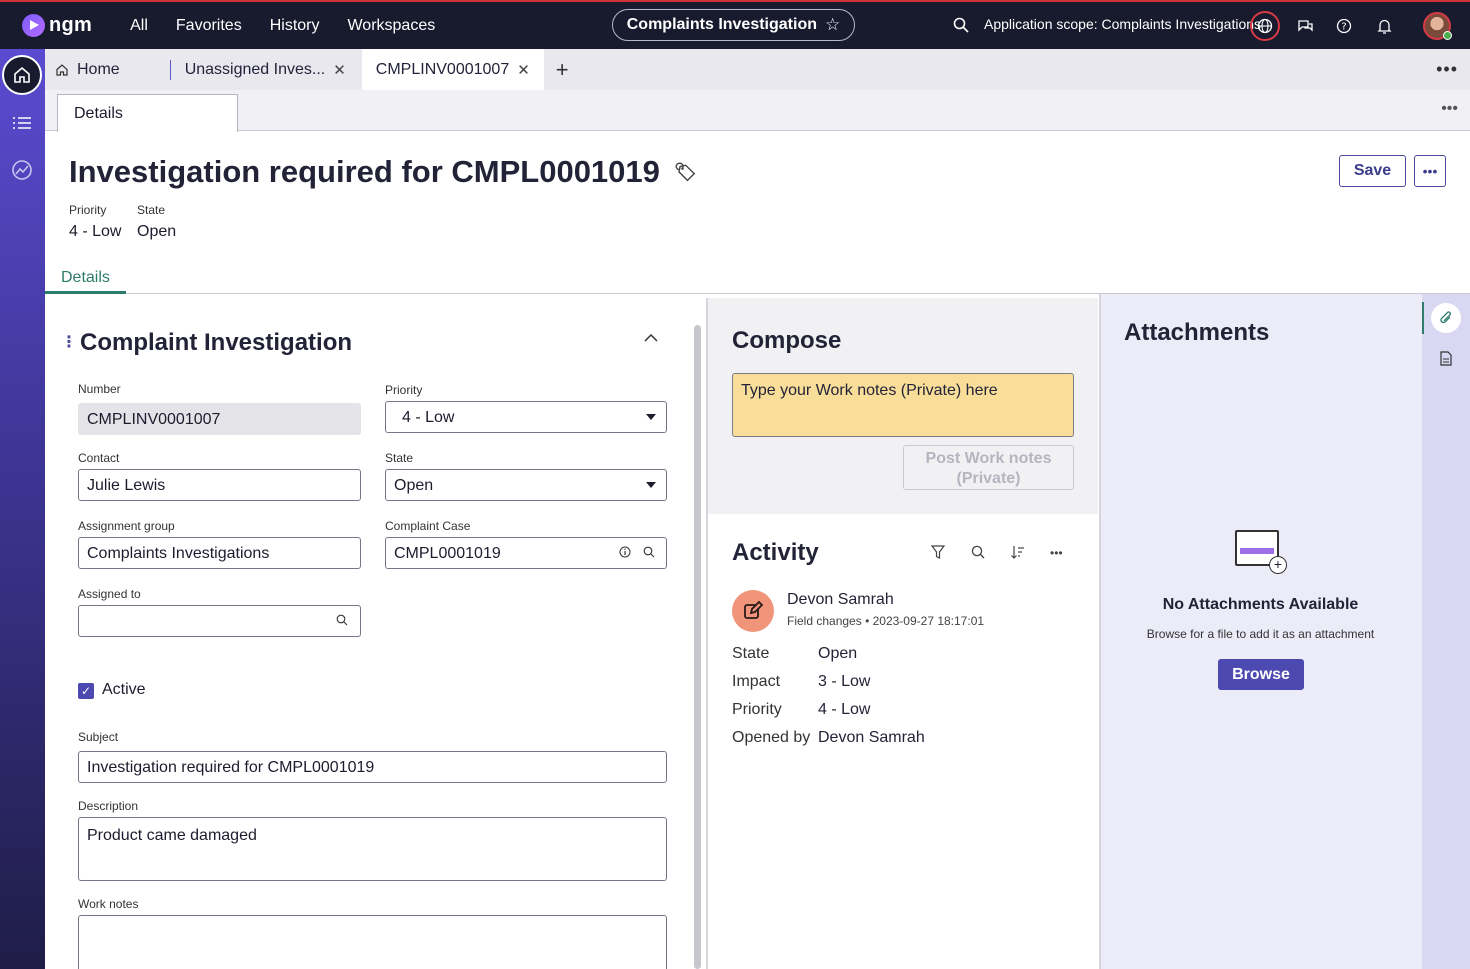  What do you see at coordinates (88, 210) in the screenshot?
I see `header-priority-label: Priority` at bounding box center [88, 210].